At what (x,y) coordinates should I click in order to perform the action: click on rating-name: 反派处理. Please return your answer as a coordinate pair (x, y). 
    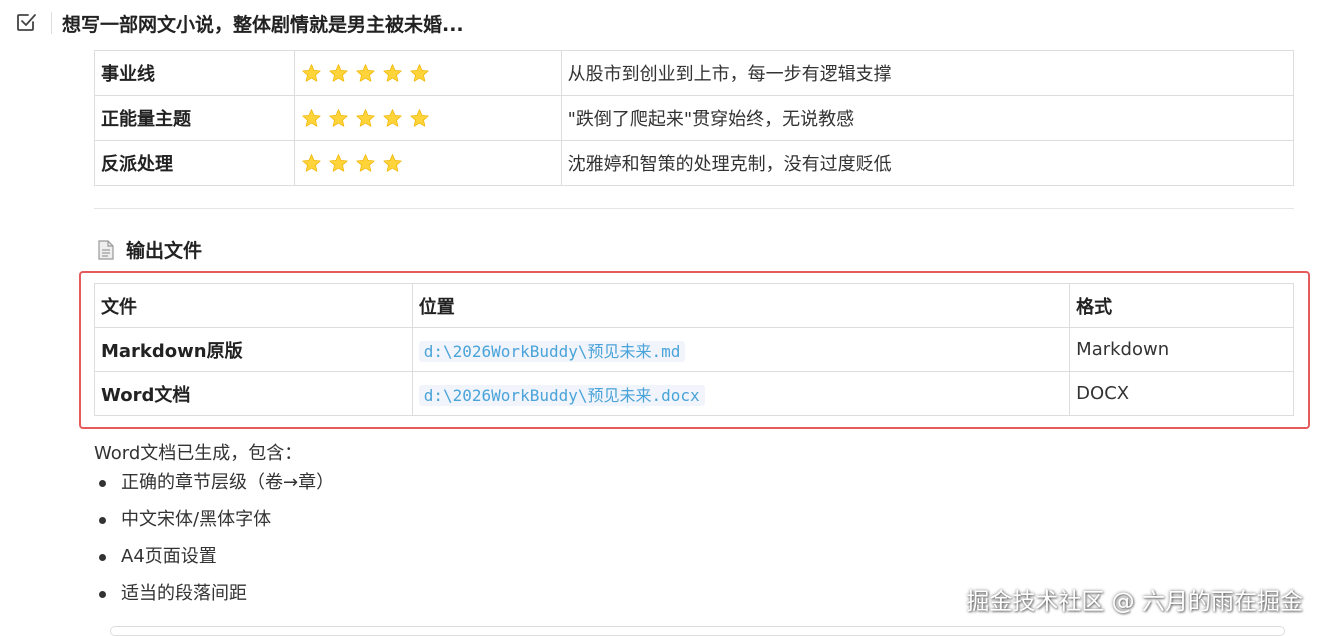
    Looking at the image, I should click on (194, 163).